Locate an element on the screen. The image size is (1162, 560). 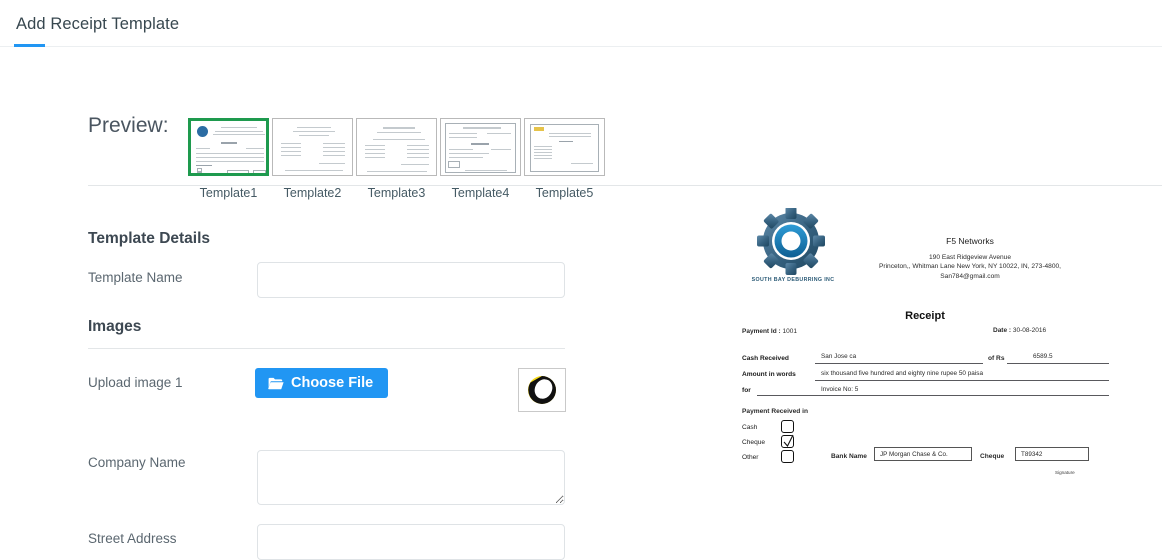
payment-id-value: 1001 is located at coordinates (789, 331).